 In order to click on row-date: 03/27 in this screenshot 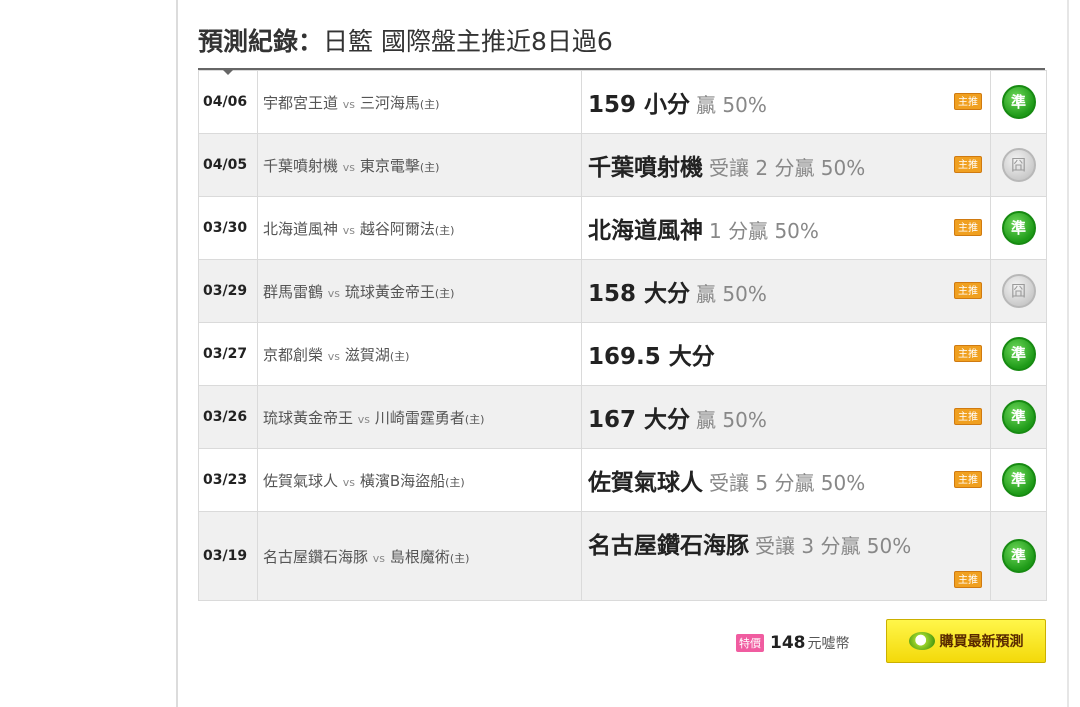, I will do `click(228, 354)`.